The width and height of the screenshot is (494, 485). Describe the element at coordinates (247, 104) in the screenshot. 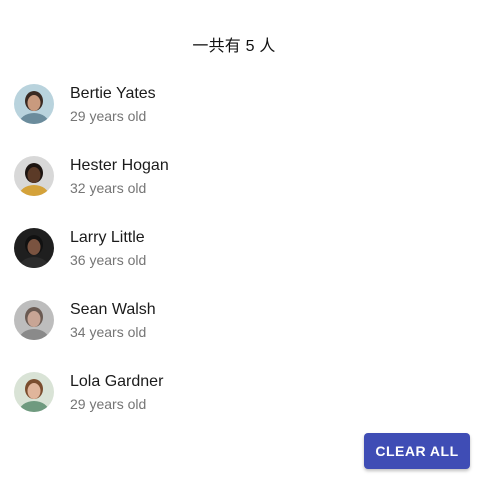

I see `list-item: Bertie Yates 29 years old` at that location.